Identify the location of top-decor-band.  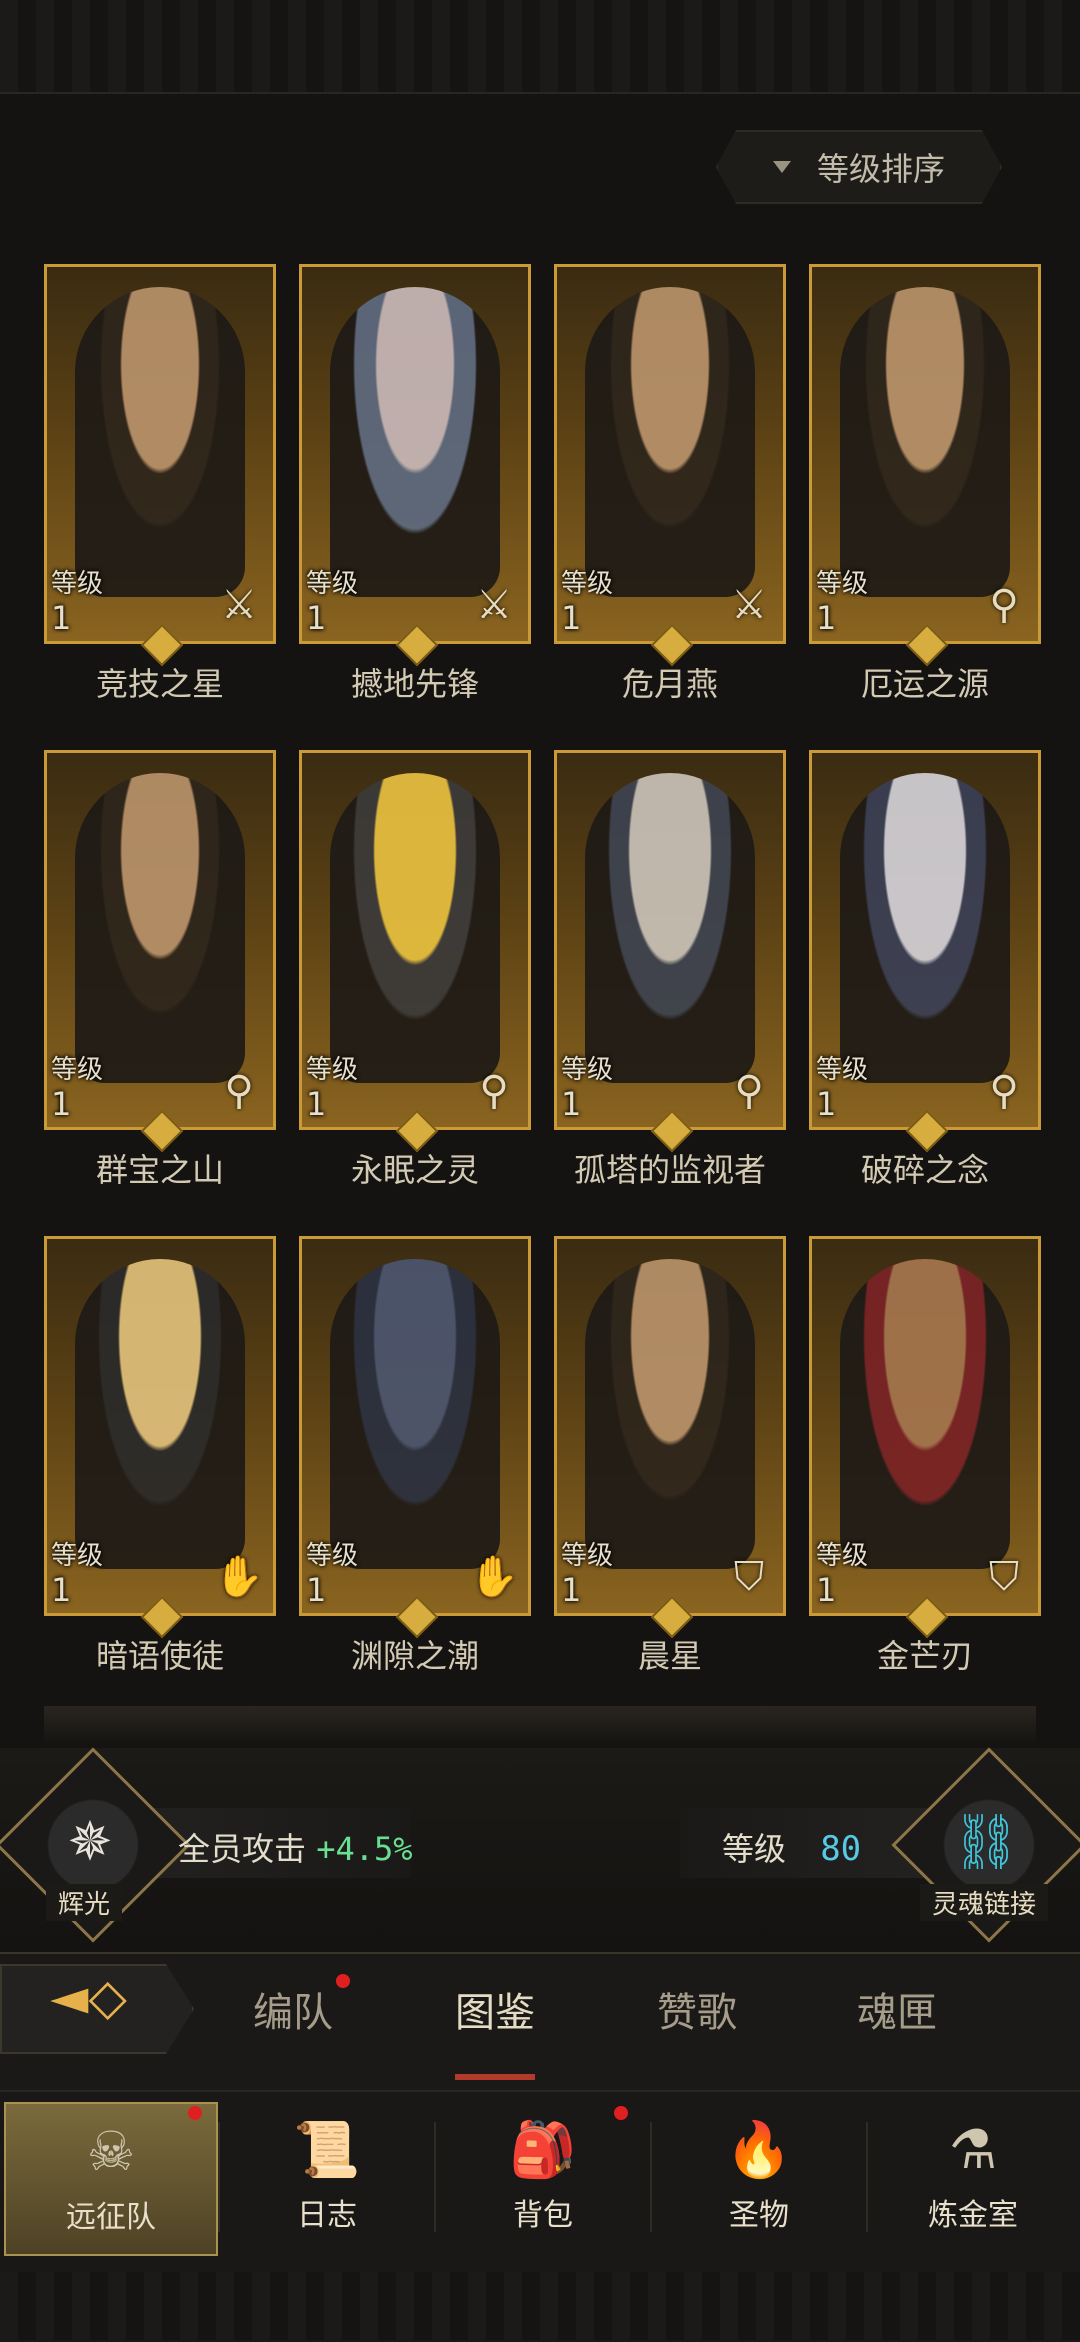
(540, 47).